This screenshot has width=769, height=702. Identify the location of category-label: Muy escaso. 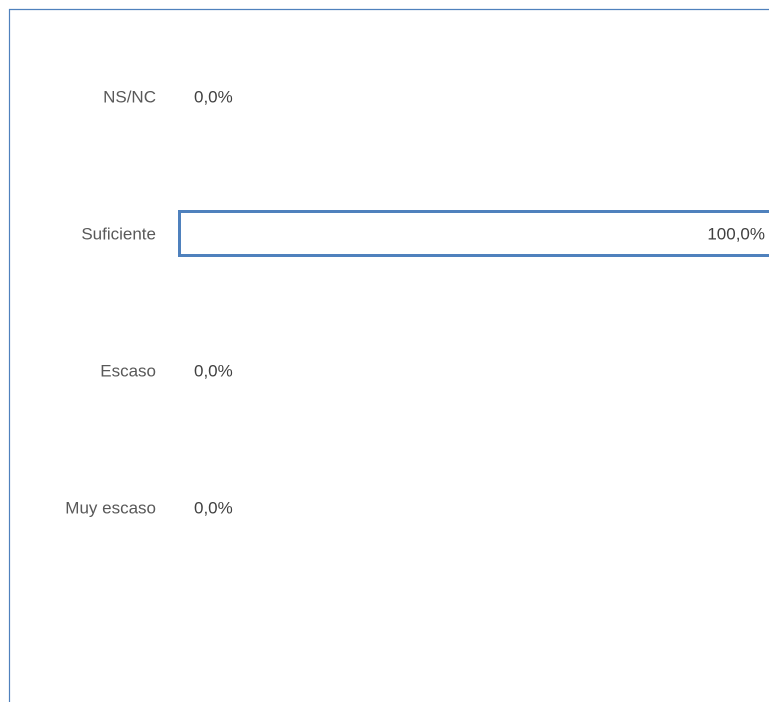
(110, 508).